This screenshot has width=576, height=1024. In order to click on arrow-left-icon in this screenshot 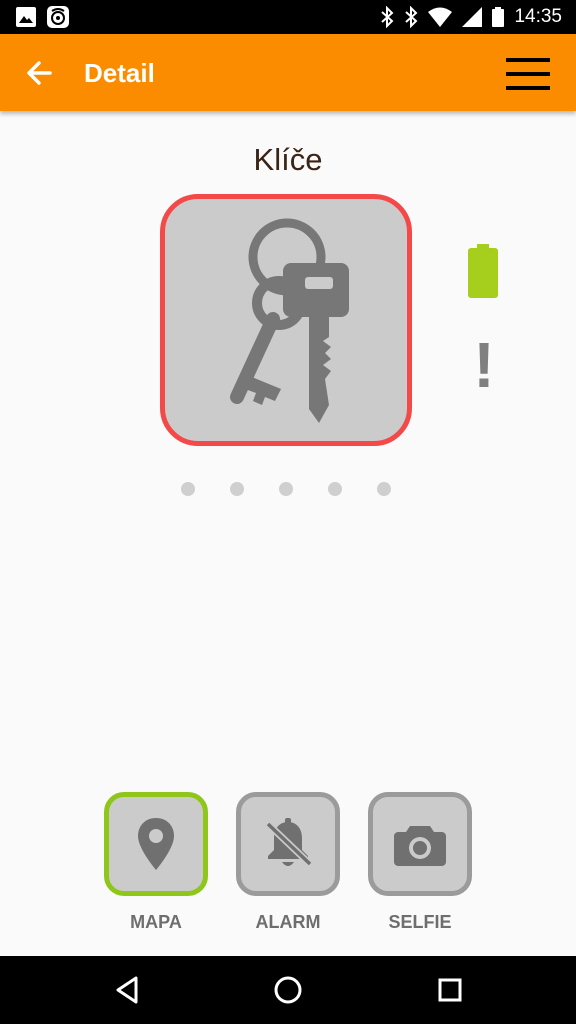, I will do `click(39, 73)`.